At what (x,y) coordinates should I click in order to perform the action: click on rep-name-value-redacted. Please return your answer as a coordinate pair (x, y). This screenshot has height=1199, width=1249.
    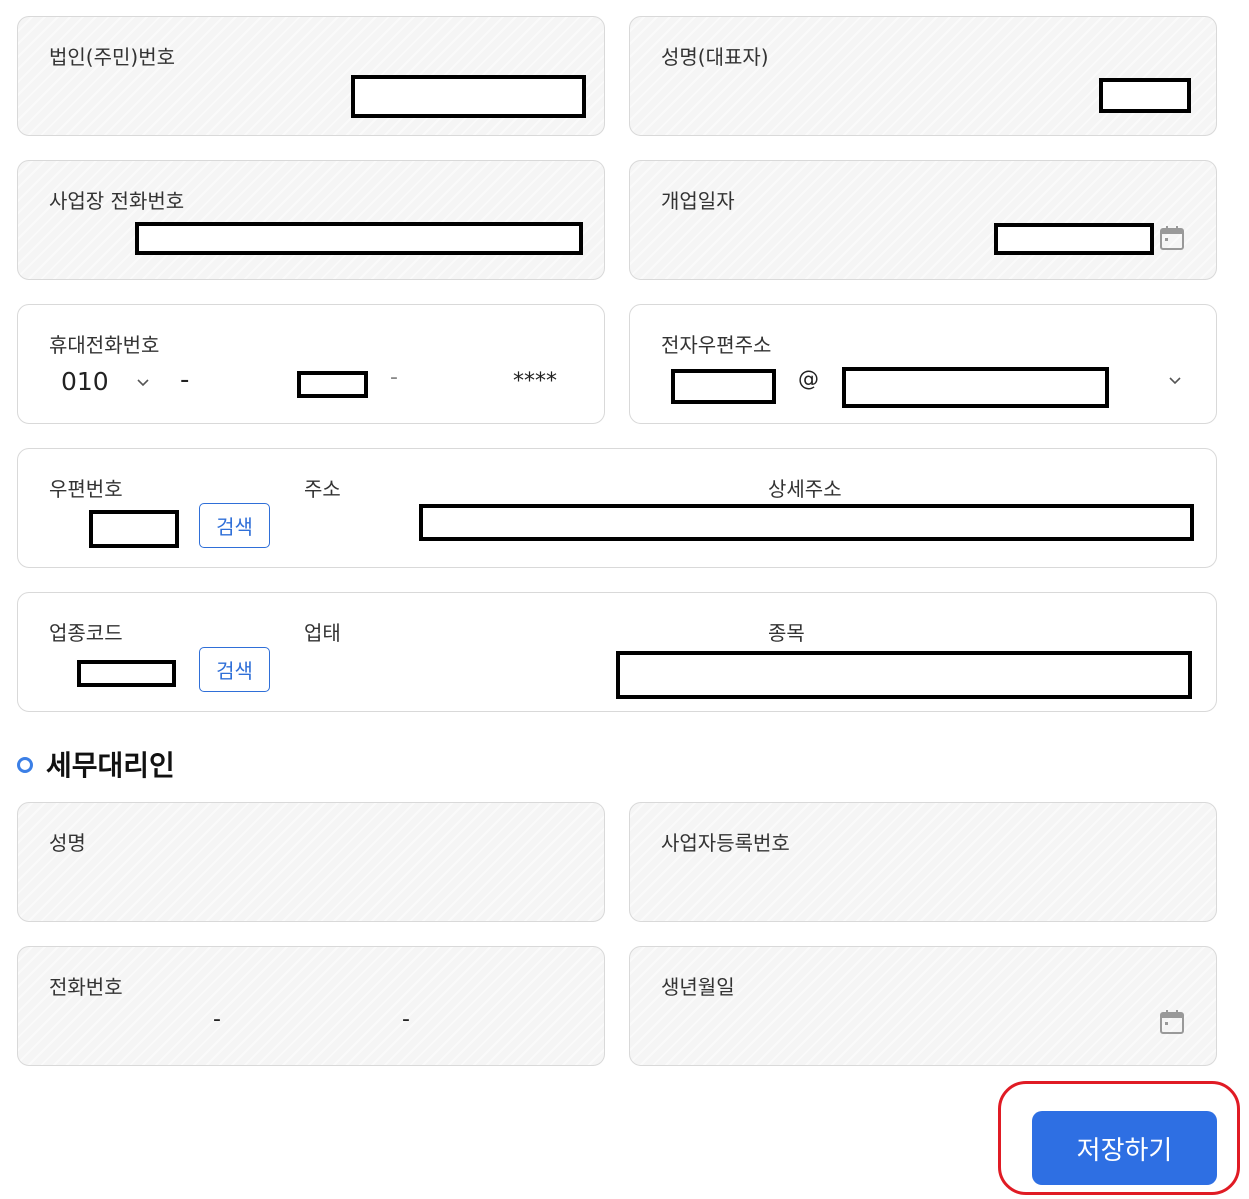
    Looking at the image, I should click on (1145, 95).